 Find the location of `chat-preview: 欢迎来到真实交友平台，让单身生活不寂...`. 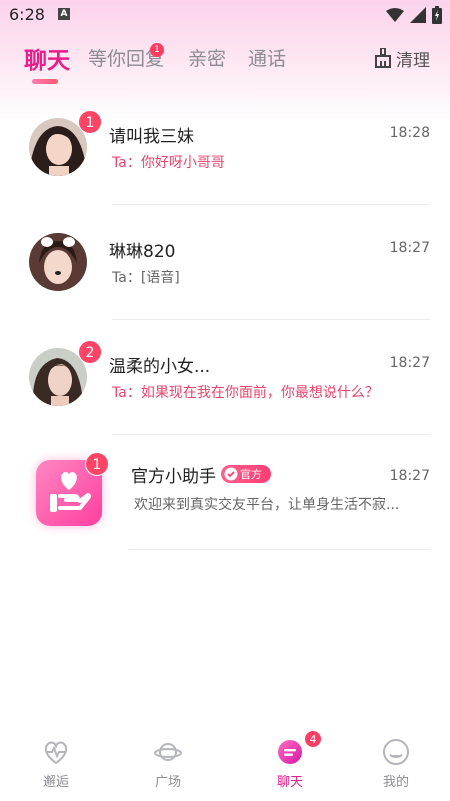

chat-preview: 欢迎来到真实交友平台，让单身生活不寂... is located at coordinates (267, 505).